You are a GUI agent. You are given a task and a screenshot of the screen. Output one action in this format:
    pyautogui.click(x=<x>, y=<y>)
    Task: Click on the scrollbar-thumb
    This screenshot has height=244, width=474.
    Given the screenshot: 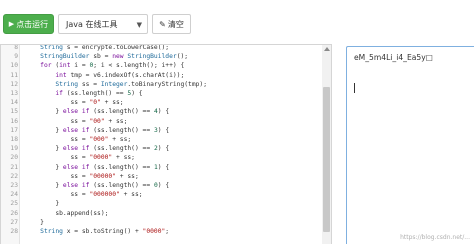 What is the action you would take?
    pyautogui.click(x=326, y=159)
    